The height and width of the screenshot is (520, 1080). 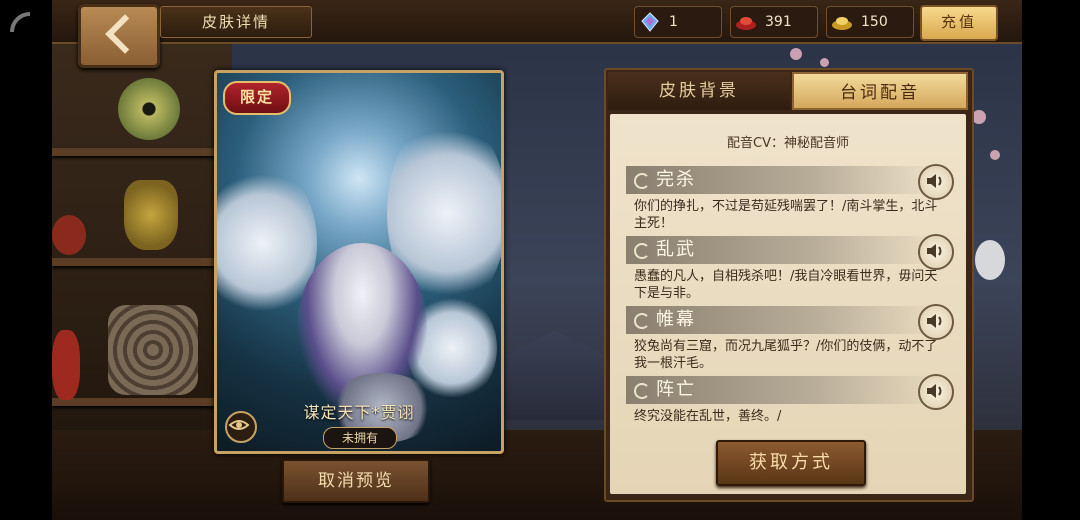 I want to click on right-letterbox, so click(x=1050, y=260).